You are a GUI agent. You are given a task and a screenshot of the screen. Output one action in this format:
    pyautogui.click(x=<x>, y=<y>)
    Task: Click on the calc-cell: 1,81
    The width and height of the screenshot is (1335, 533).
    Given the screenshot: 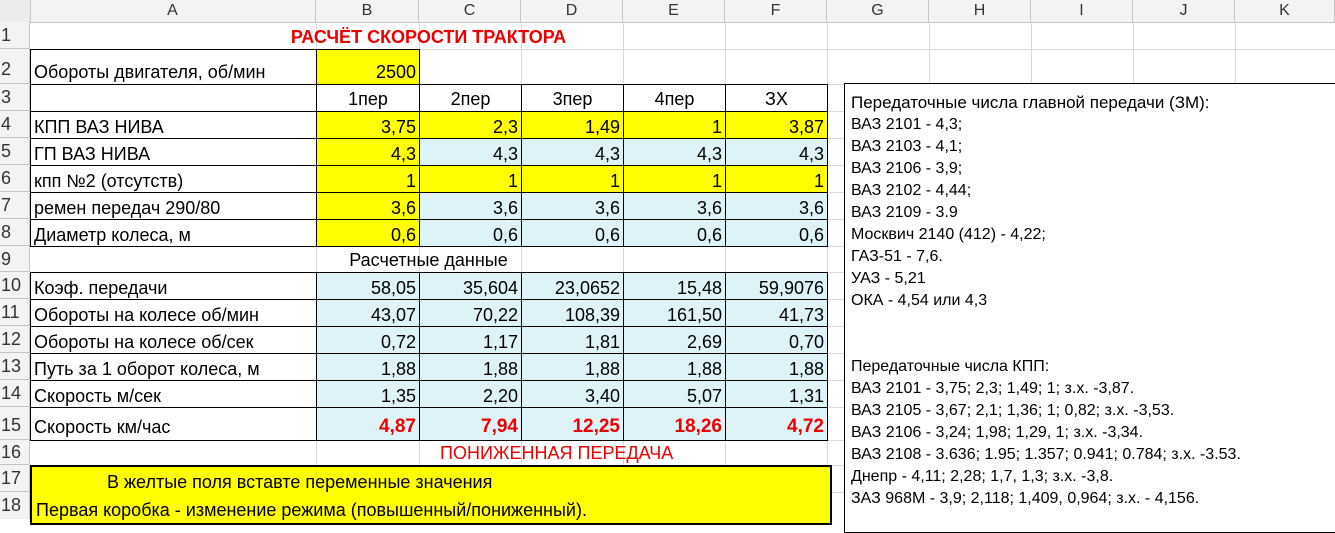 What is the action you would take?
    pyautogui.click(x=572, y=340)
    